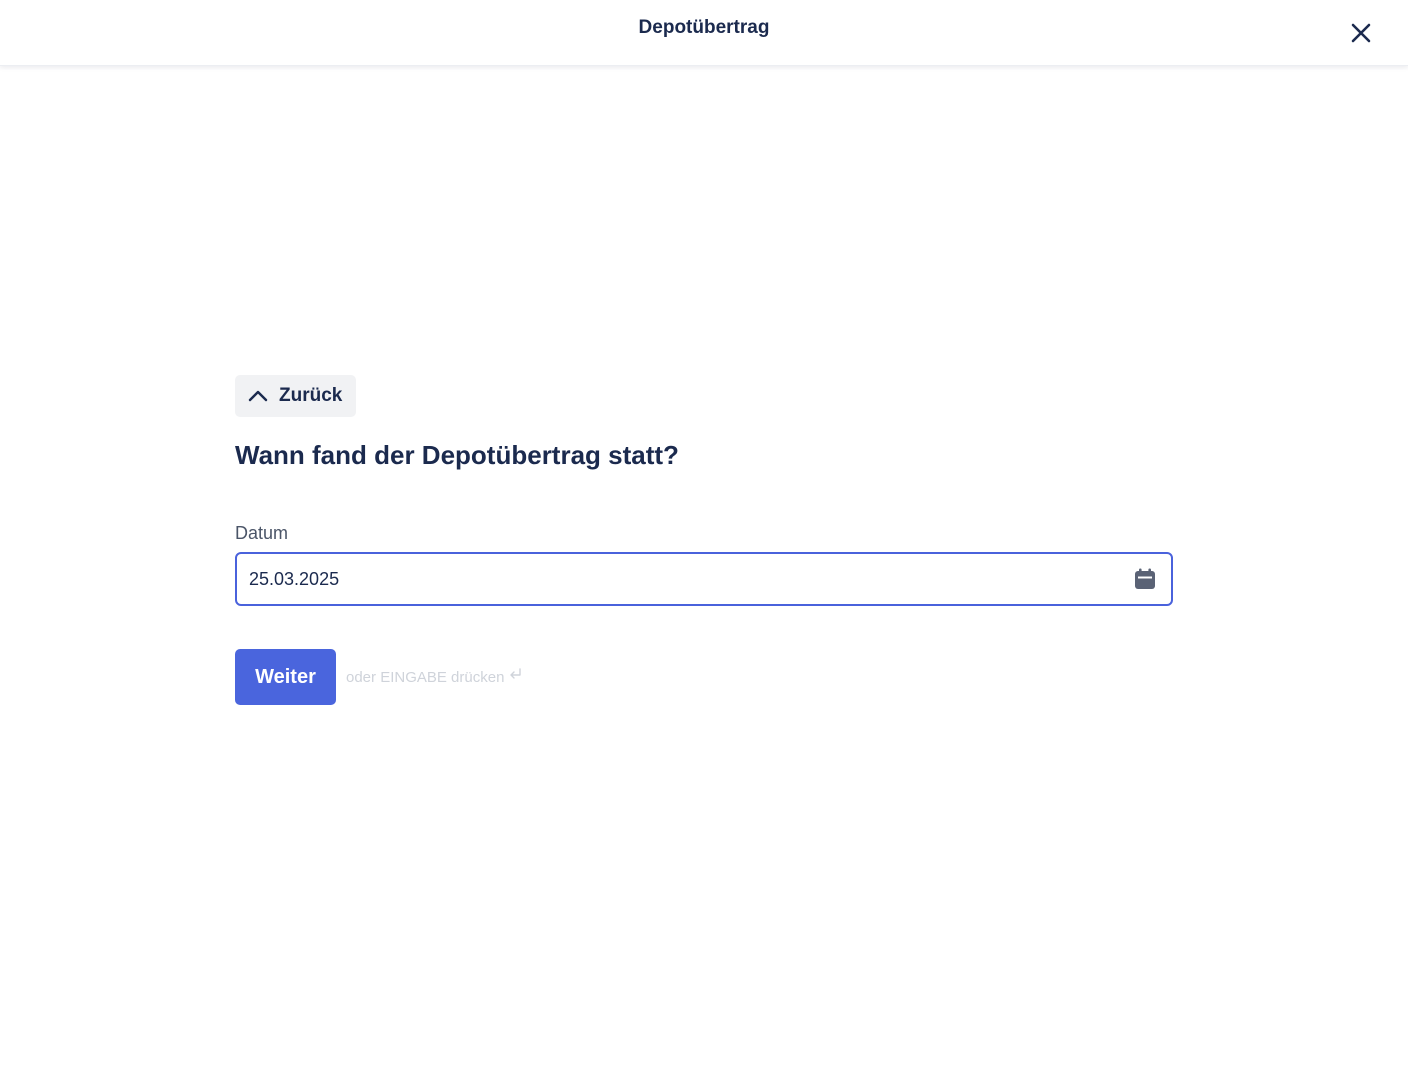  What do you see at coordinates (704, 677) in the screenshot?
I see `actions-row: Weiter oder EINGABE drücken` at bounding box center [704, 677].